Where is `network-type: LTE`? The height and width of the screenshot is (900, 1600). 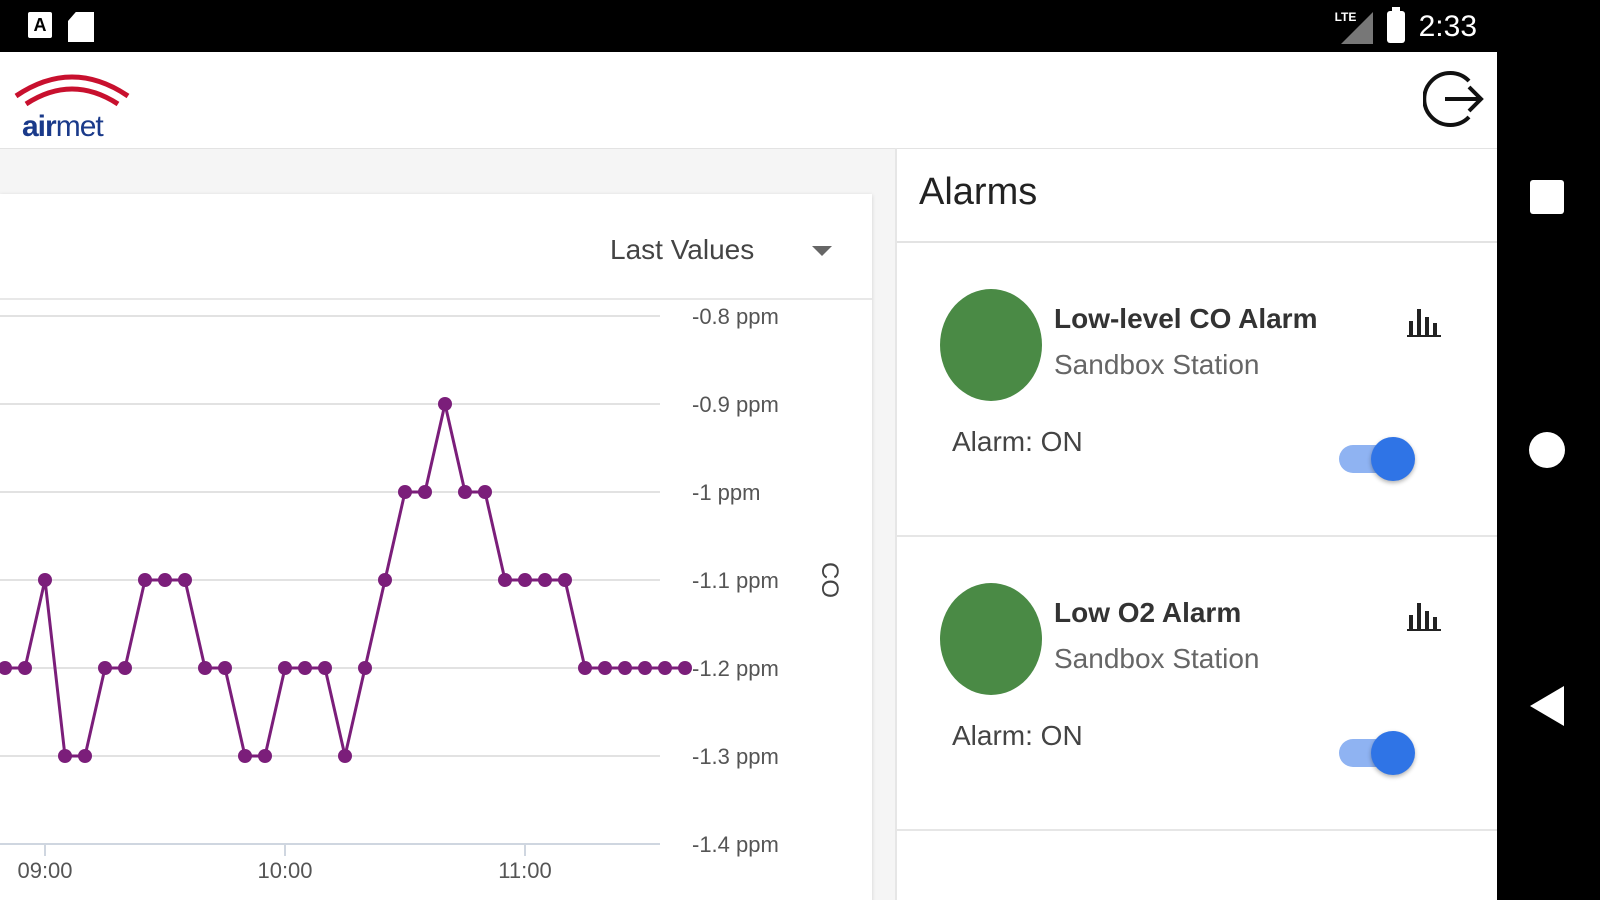
network-type: LTE is located at coordinates (1345, 17).